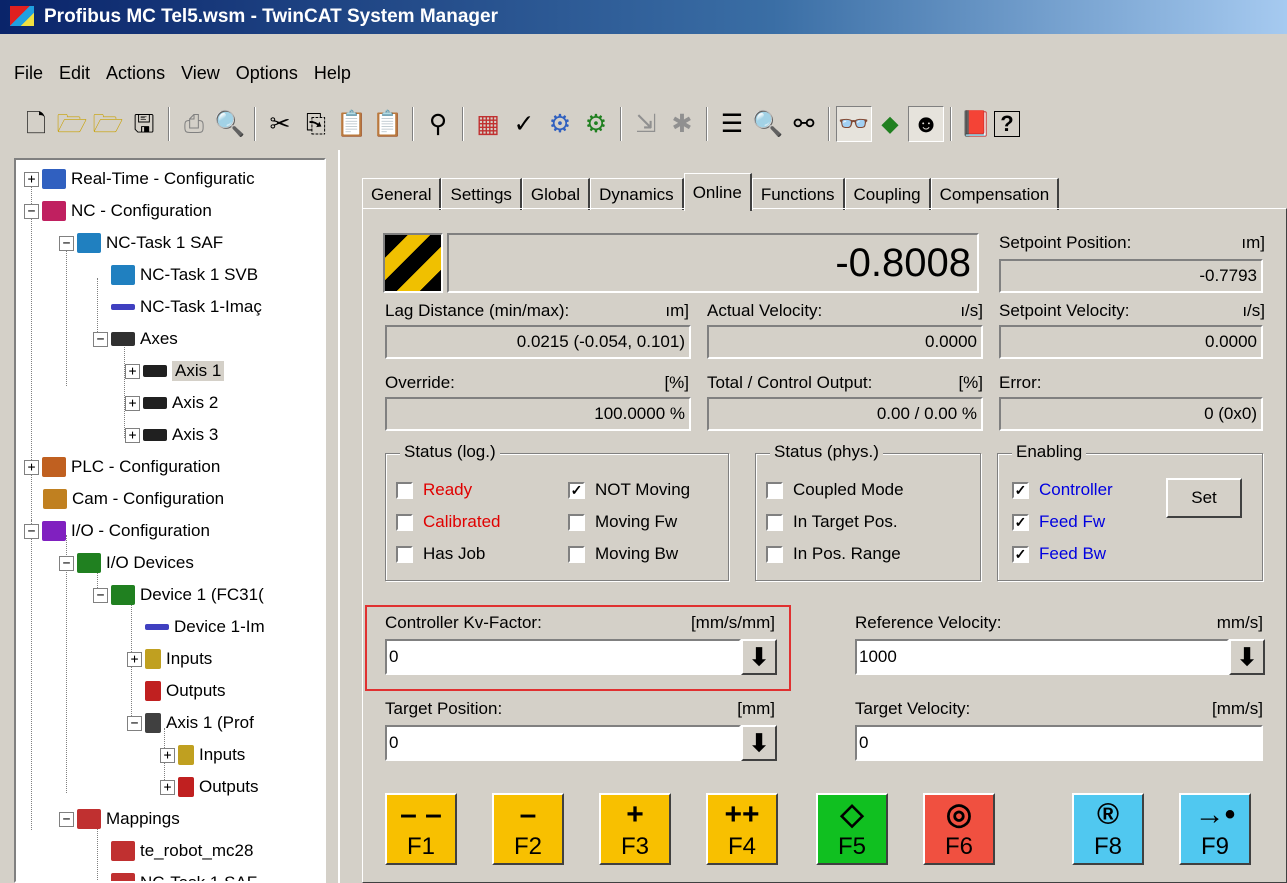 This screenshot has height=883, width=1287. I want to click on tree-node-cam: Cam - Configuration, so click(133, 499).